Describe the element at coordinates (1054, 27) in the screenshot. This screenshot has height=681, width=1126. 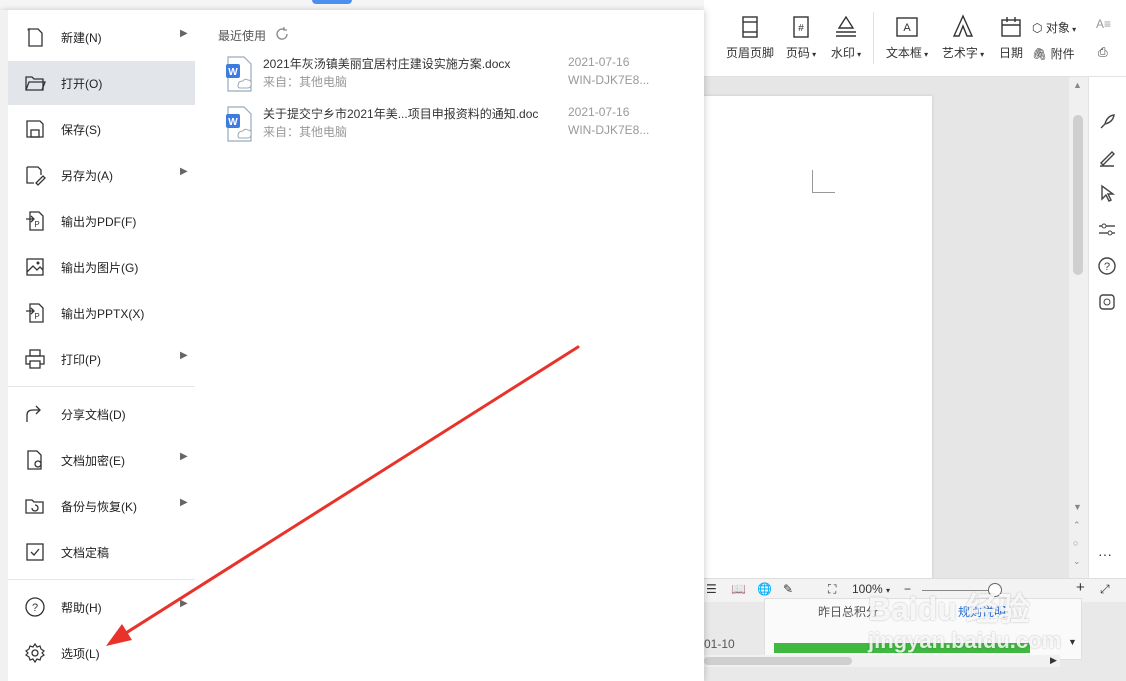
I see `object-button: ⬡ 对象 ▾` at that location.